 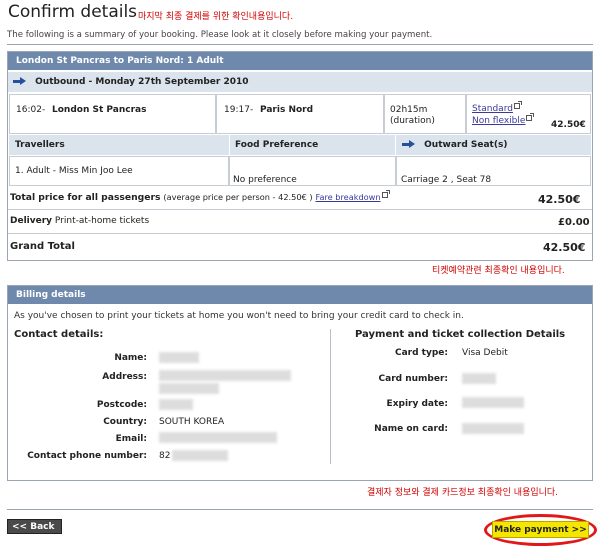 What do you see at coordinates (300, 82) in the screenshot?
I see `outbound-bar: Outbound - Monday 27th September 2010` at bounding box center [300, 82].